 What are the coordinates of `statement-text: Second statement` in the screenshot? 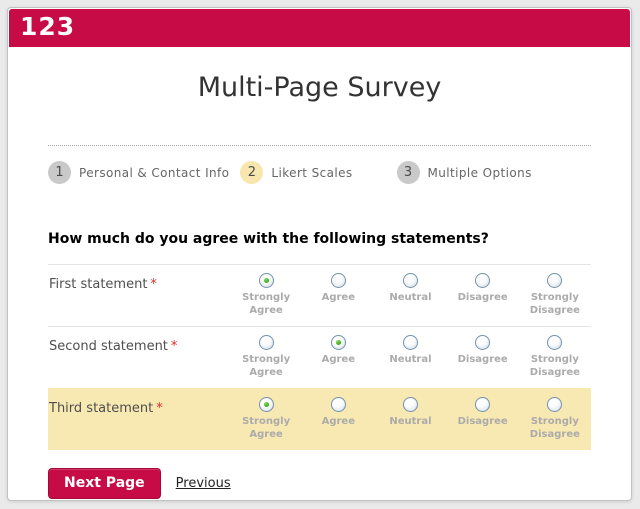 It's located at (108, 346).